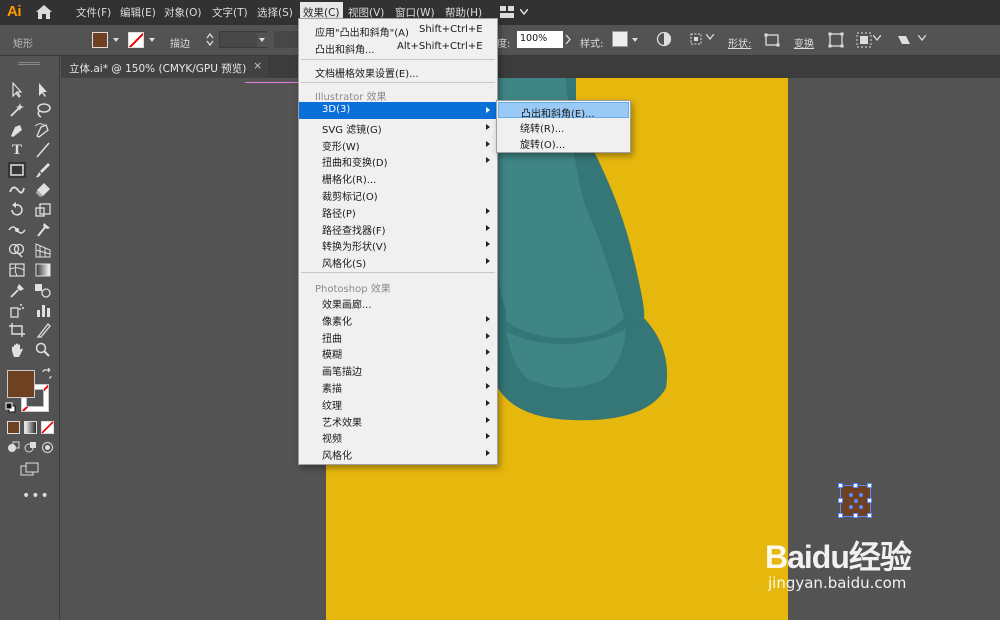  I want to click on draw-inside-icon, so click(47, 447).